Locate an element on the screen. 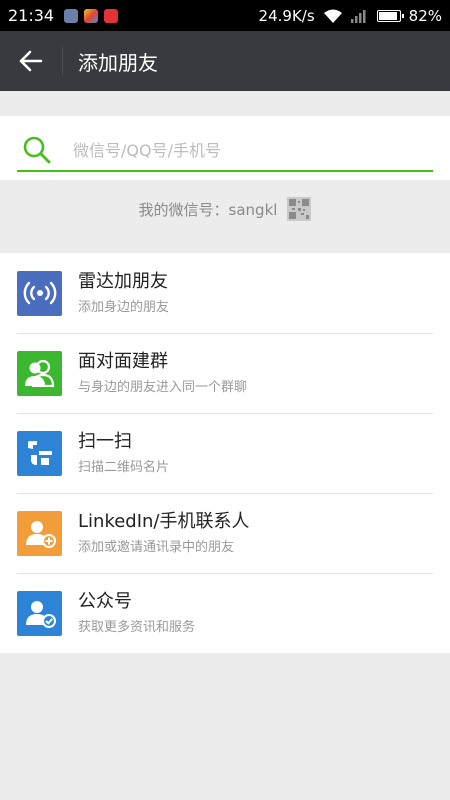  search-input is located at coordinates (245, 150).